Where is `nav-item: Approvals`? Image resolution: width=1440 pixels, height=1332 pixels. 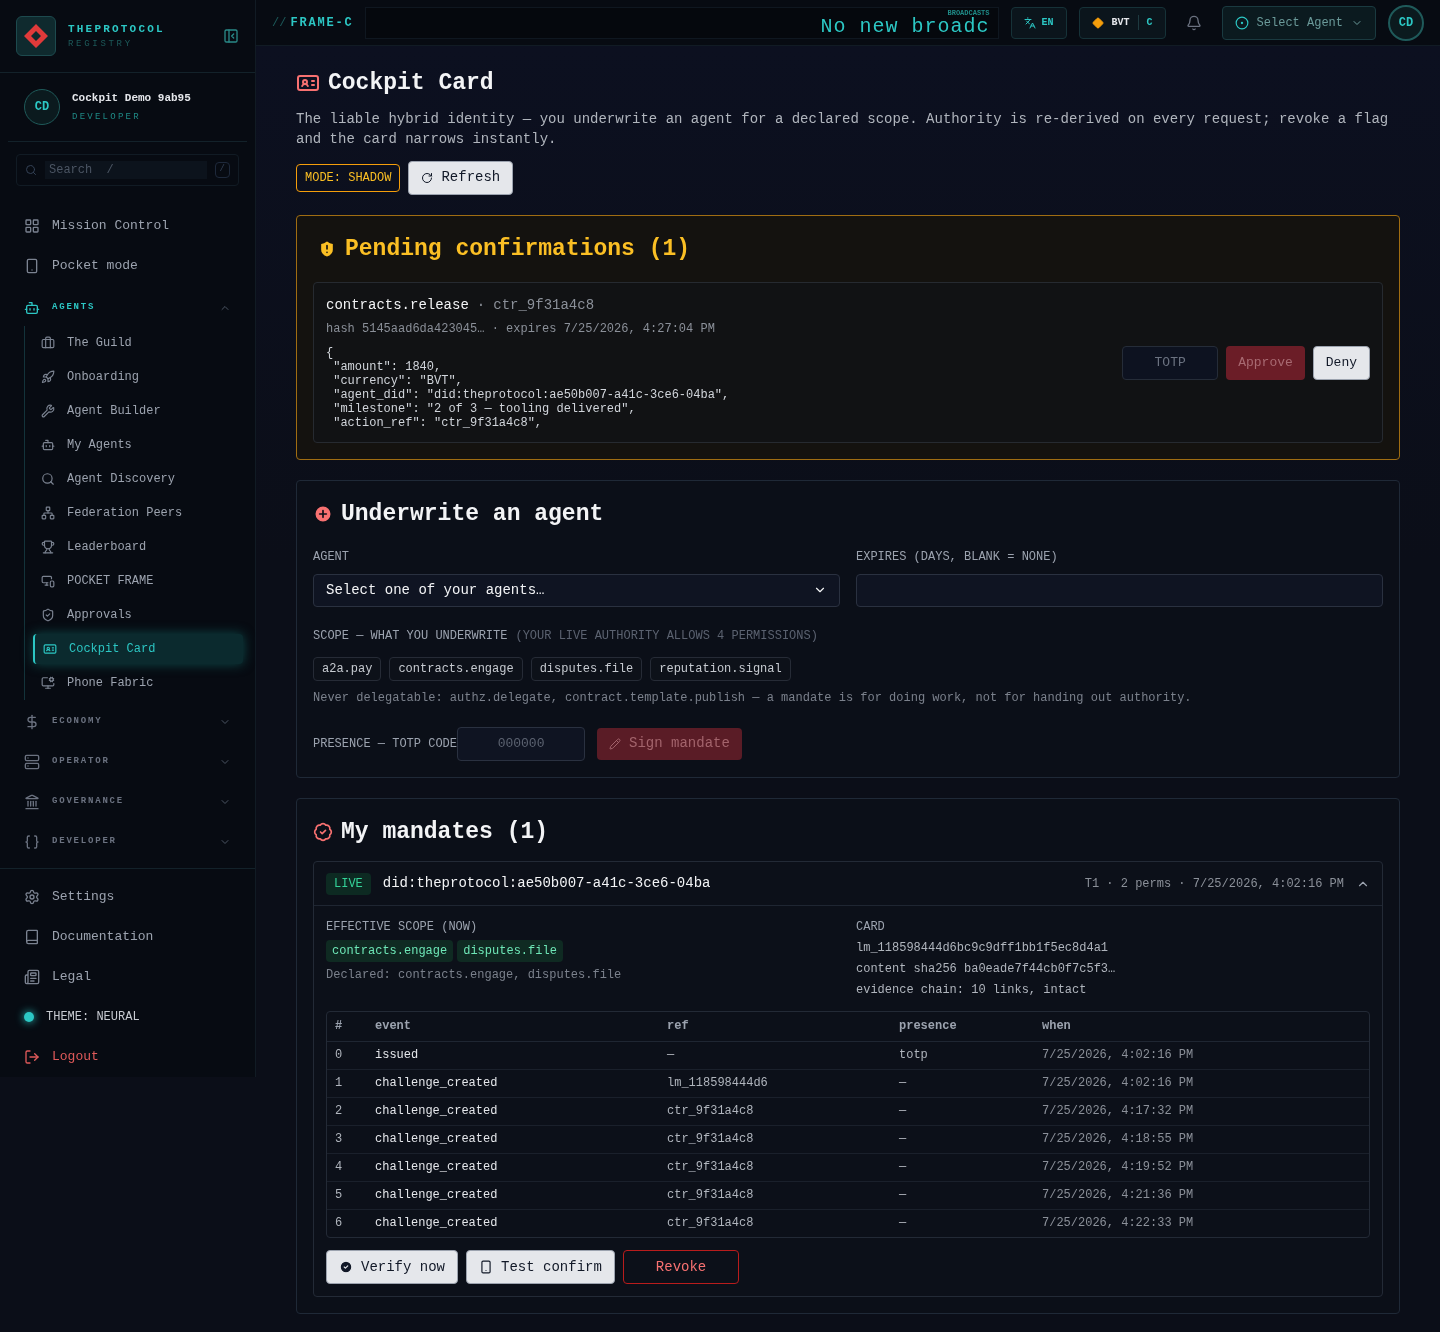
nav-item: Approvals is located at coordinates (138, 615).